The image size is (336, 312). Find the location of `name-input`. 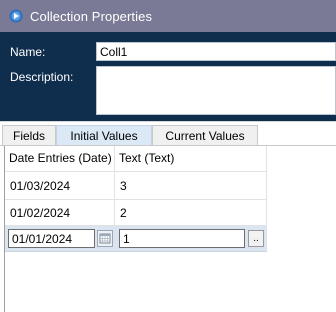

name-input is located at coordinates (216, 51).